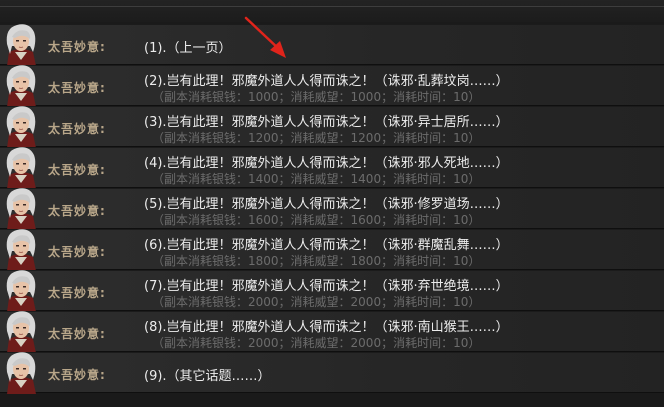 This screenshot has width=664, height=407. Describe the element at coordinates (326, 245) in the screenshot. I see `option-text: (6).岂有此理！邪魔外道人人得而诛之！（诛邪·群魔乱舞……）` at that location.